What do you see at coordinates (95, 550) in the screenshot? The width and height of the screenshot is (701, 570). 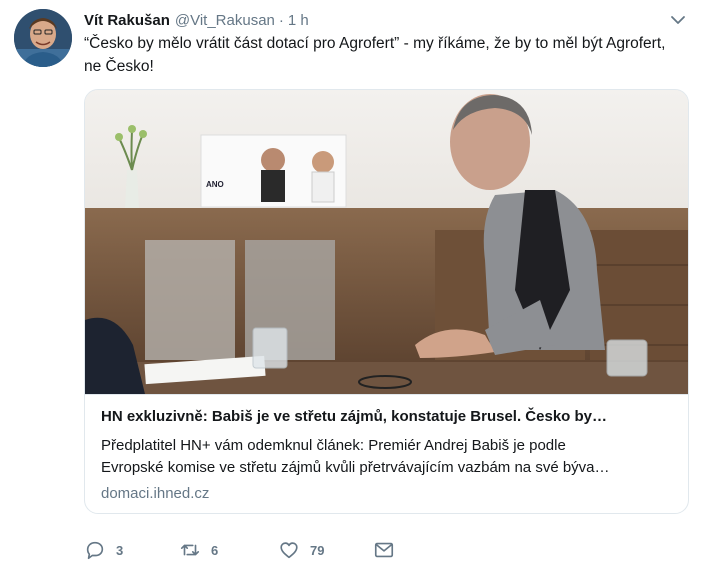 I see `reply-icon` at bounding box center [95, 550].